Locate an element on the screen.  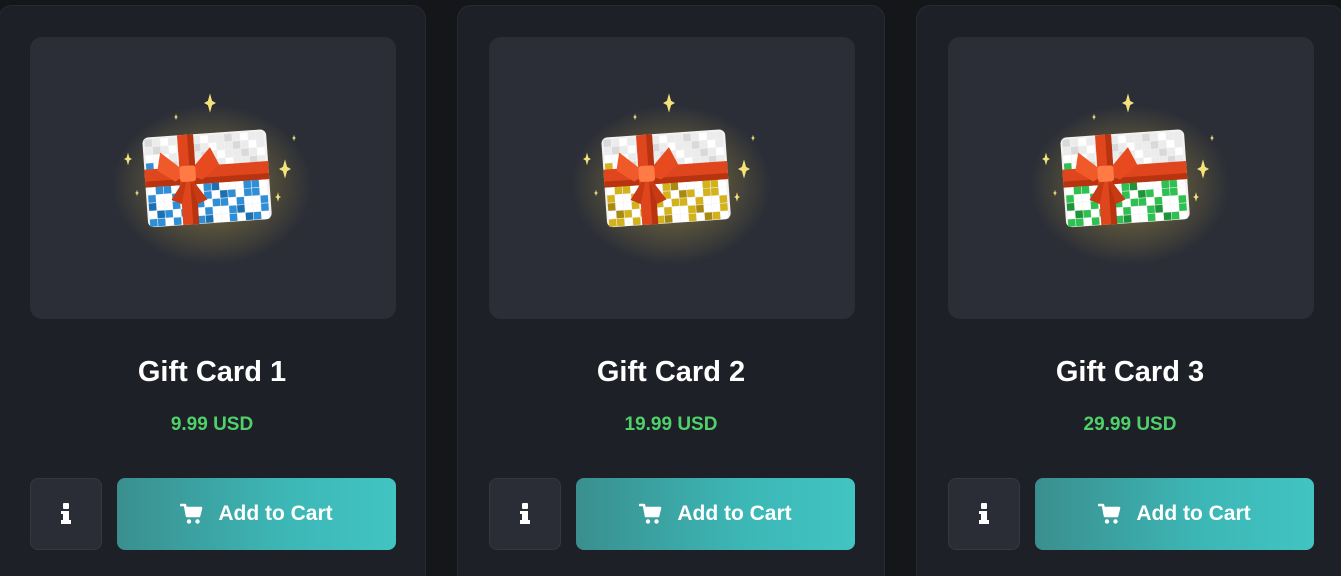
product-price: 29.99 USD is located at coordinates (1130, 424).